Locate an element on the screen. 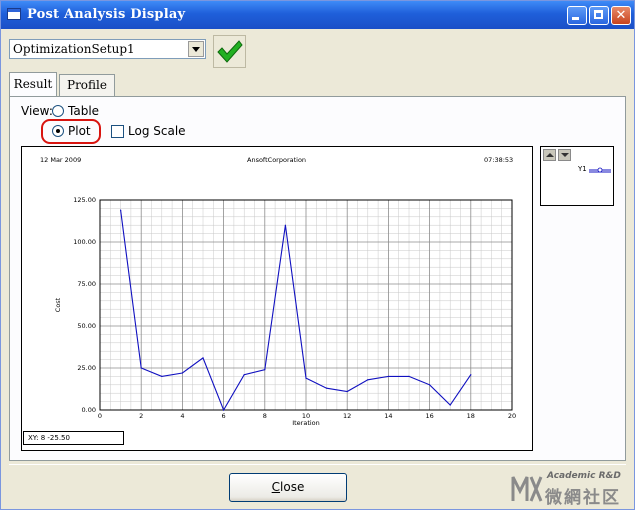 The height and width of the screenshot is (510, 635). maximize-button is located at coordinates (599, 15).